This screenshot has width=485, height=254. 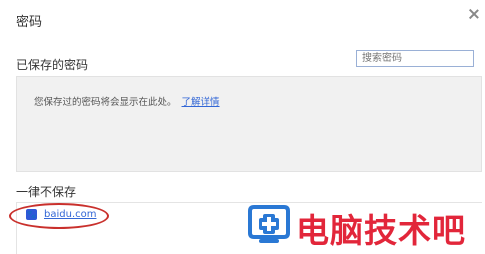 What do you see at coordinates (59, 216) in the screenshot?
I see `highlight-ellipse` at bounding box center [59, 216].